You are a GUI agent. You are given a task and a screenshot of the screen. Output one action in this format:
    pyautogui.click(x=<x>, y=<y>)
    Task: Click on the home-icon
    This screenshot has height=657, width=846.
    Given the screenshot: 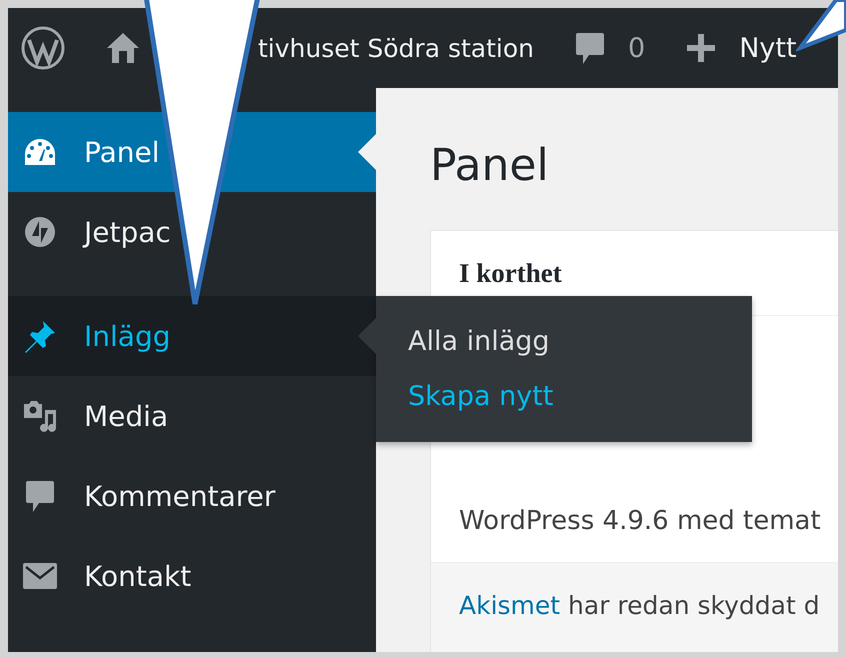 What is the action you would take?
    pyautogui.click(x=123, y=48)
    